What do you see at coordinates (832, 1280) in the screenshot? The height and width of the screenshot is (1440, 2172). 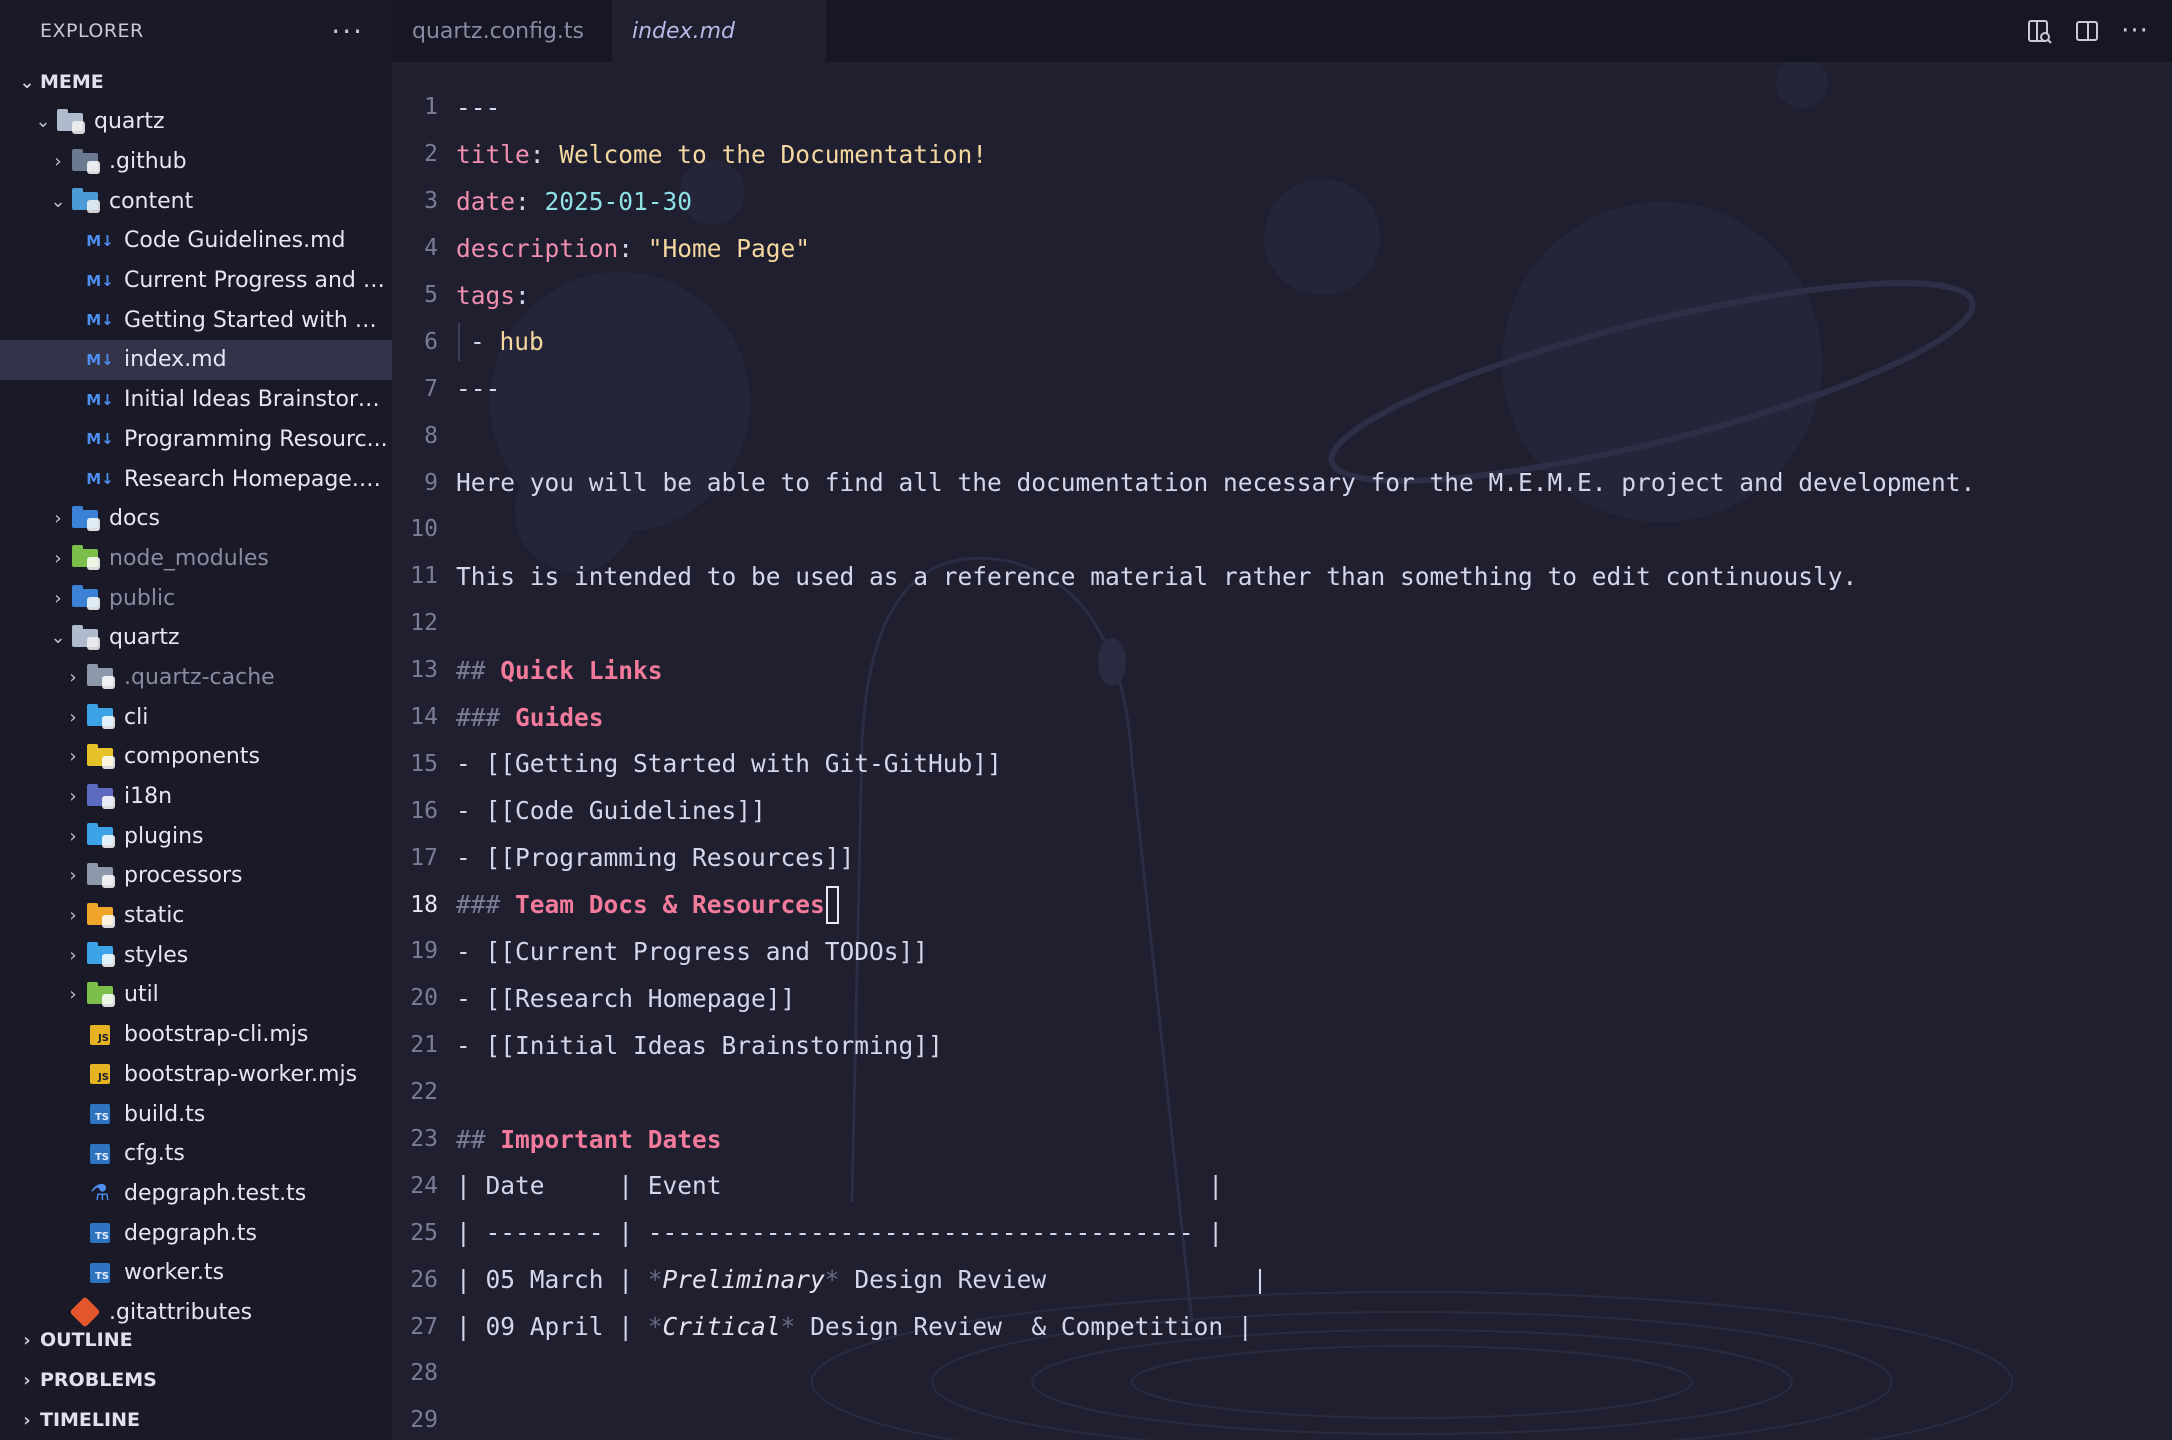 I see `code-token: *` at bounding box center [832, 1280].